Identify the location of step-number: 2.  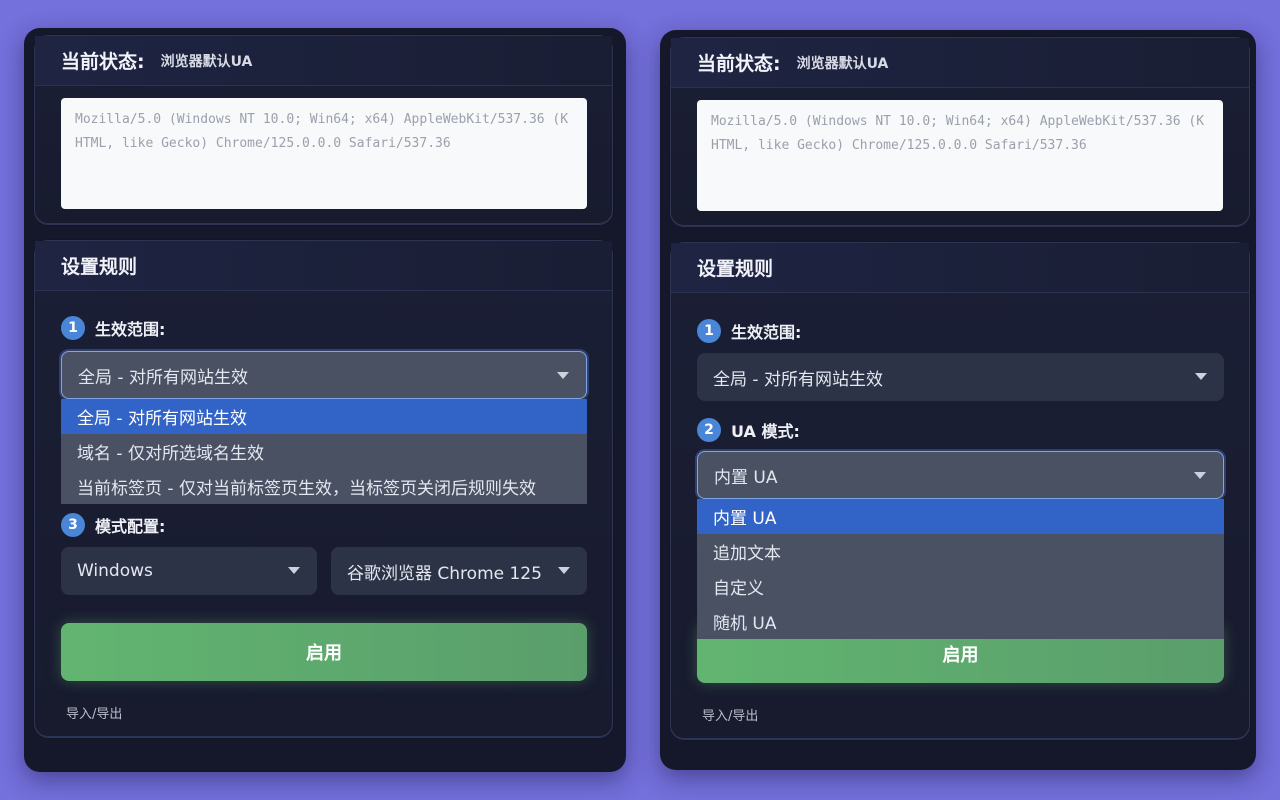
(709, 430).